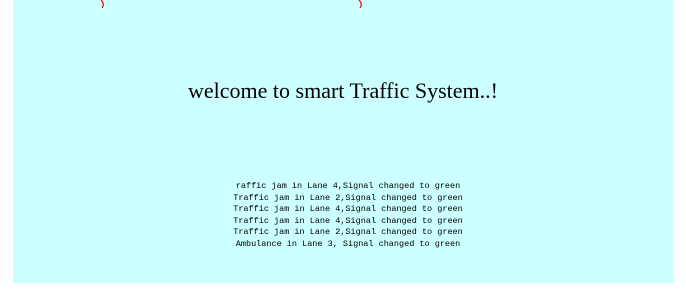 The image size is (686, 295). What do you see at coordinates (231, 4) in the screenshot?
I see `header-decoration` at bounding box center [231, 4].